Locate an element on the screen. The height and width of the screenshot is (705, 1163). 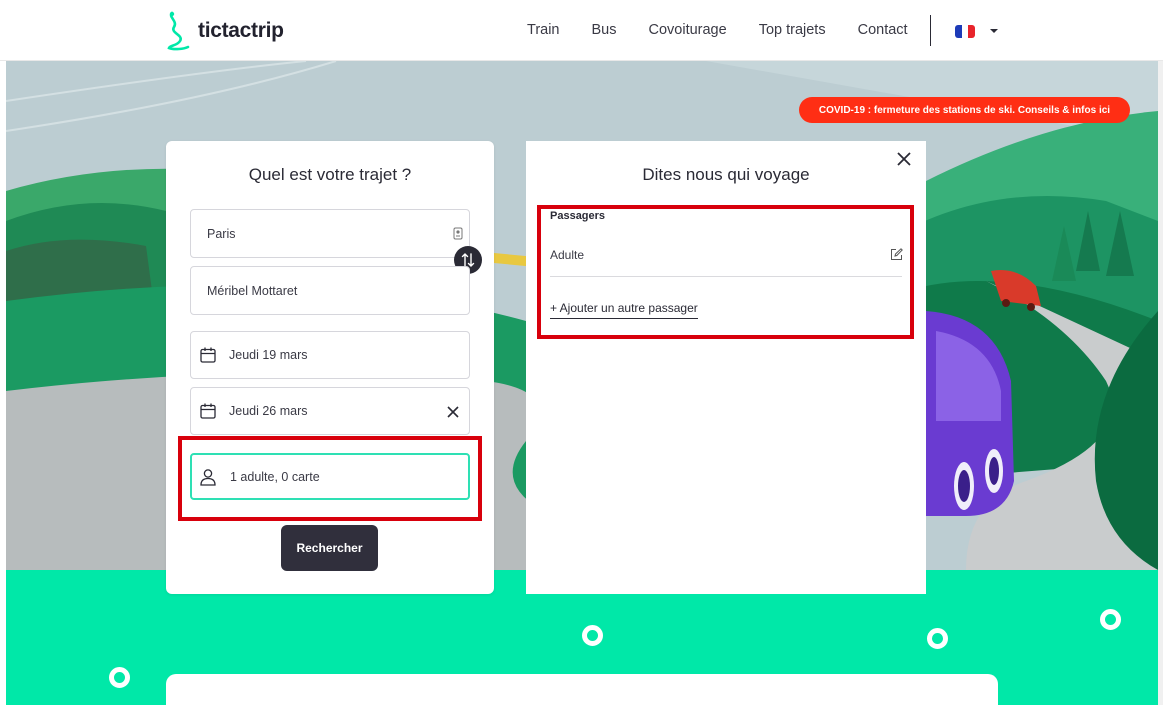
nav-contact: Contact is located at coordinates (883, 30).